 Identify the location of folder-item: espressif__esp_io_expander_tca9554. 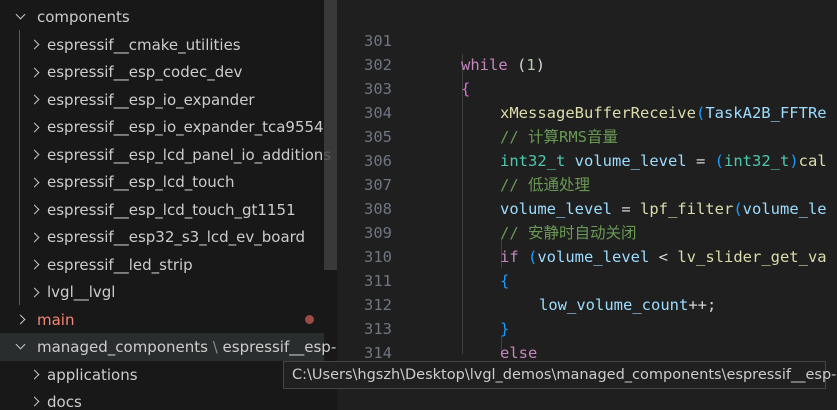
(162, 128).